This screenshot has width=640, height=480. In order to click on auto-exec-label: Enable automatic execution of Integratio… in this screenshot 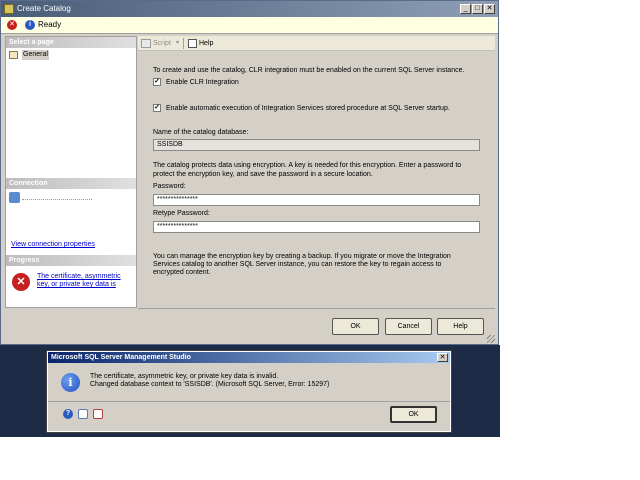, I will do `click(308, 108)`.